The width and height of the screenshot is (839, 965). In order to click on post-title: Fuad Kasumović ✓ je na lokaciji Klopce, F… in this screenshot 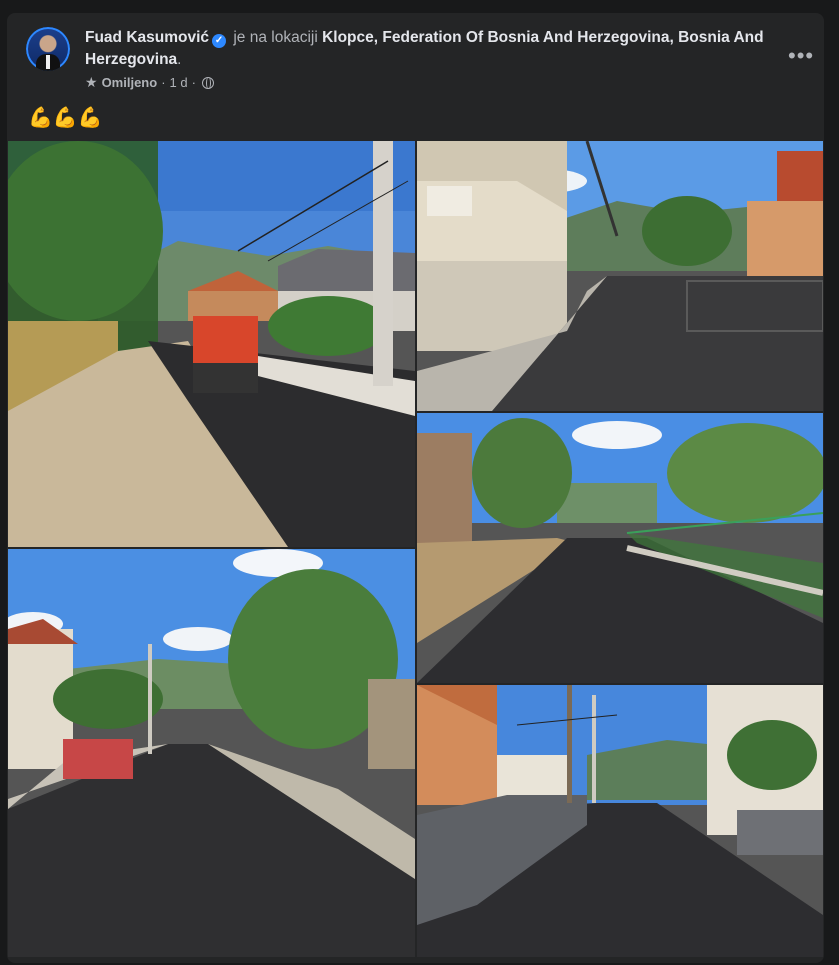, I will do `click(425, 49)`.